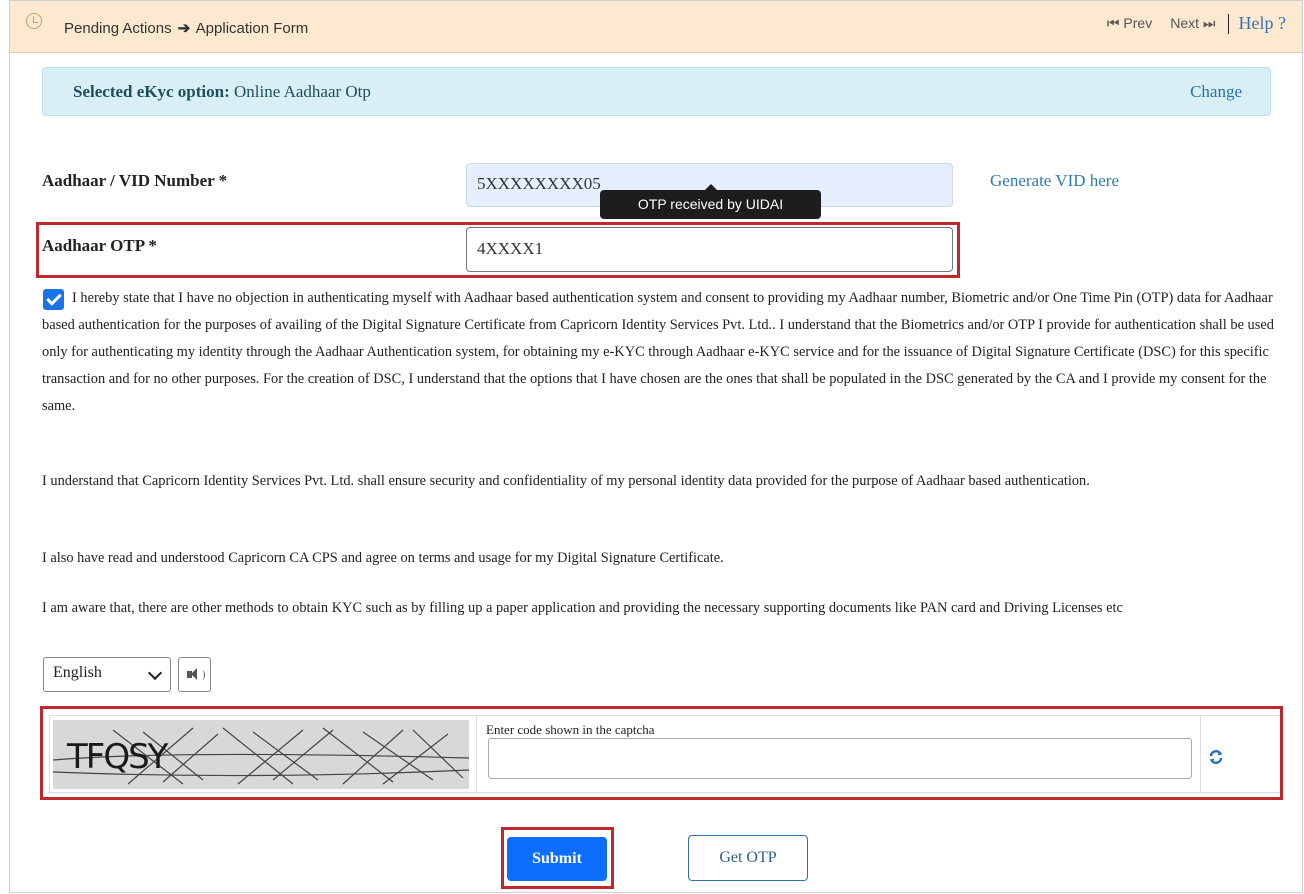 The image size is (1304, 894). I want to click on language-selected: English, so click(77, 672).